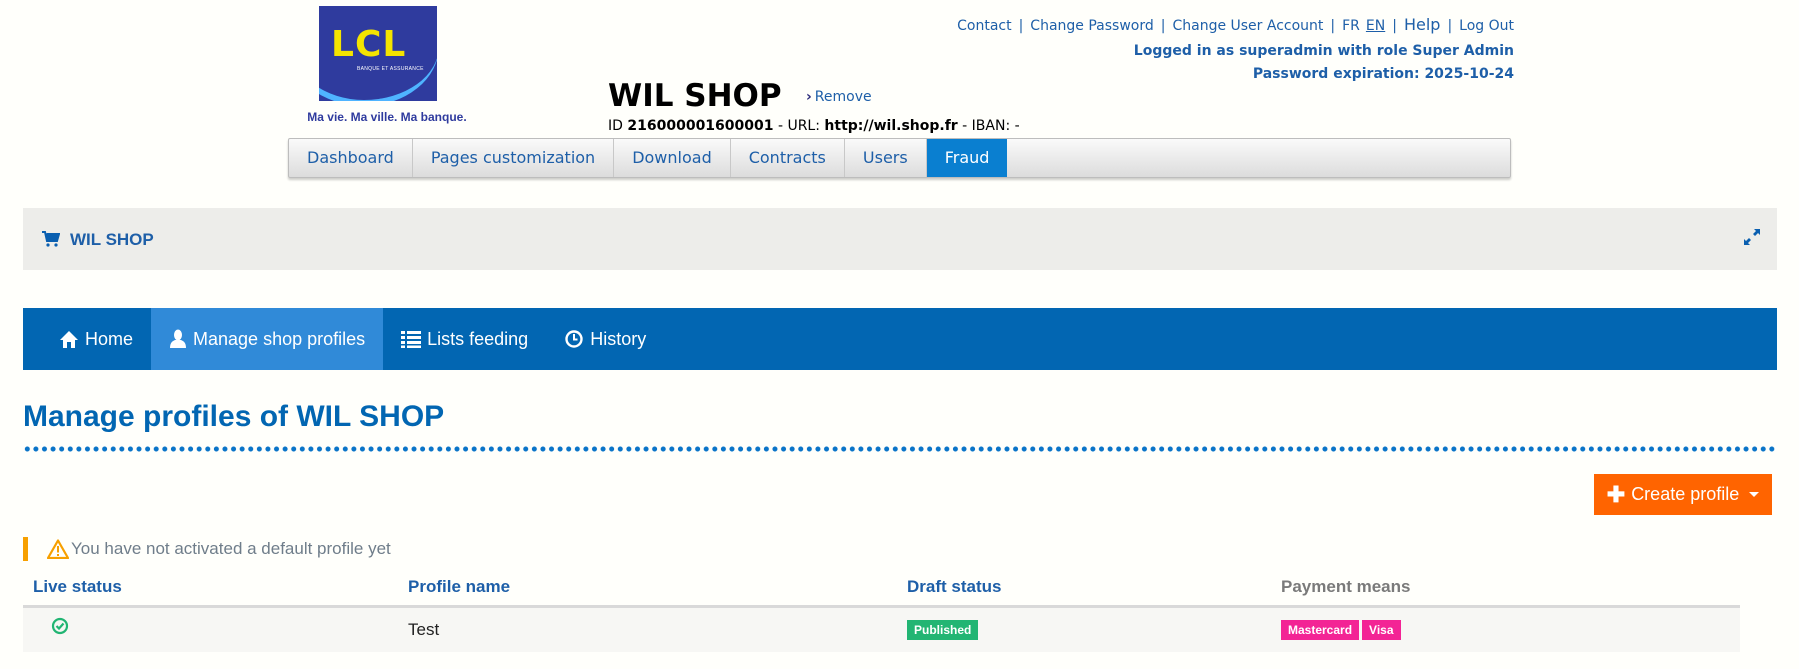 This screenshot has width=1799, height=669. I want to click on published-badge: Published, so click(943, 630).